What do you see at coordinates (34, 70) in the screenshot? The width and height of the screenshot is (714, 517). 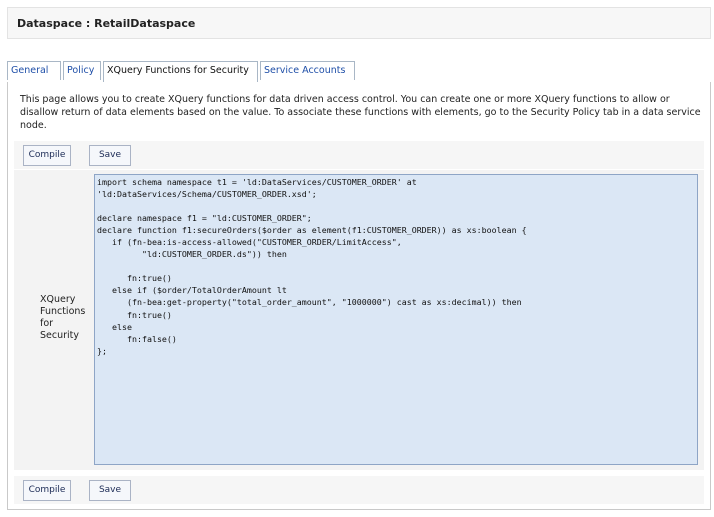 I see `tab-general: General` at bounding box center [34, 70].